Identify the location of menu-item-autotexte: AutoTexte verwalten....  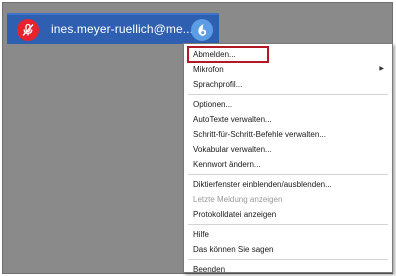
(288, 119).